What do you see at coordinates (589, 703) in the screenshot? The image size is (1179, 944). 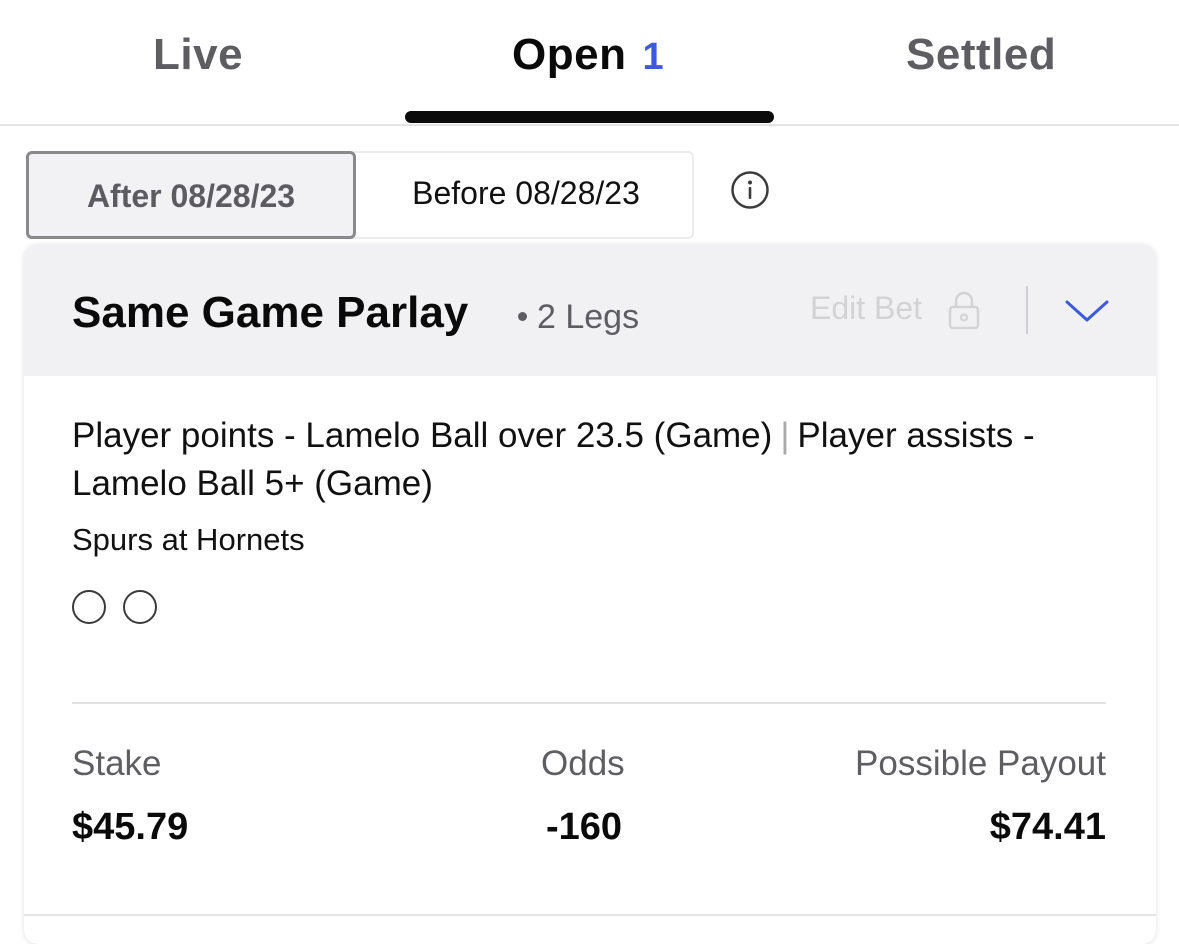 I see `card-divider` at bounding box center [589, 703].